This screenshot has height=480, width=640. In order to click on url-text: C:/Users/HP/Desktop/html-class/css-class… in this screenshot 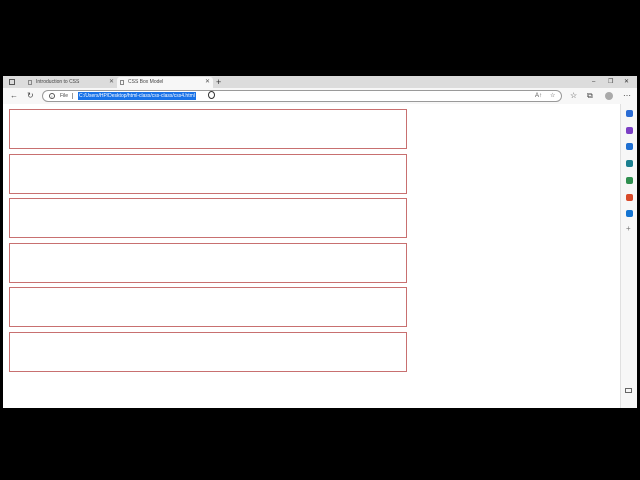, I will do `click(137, 96)`.